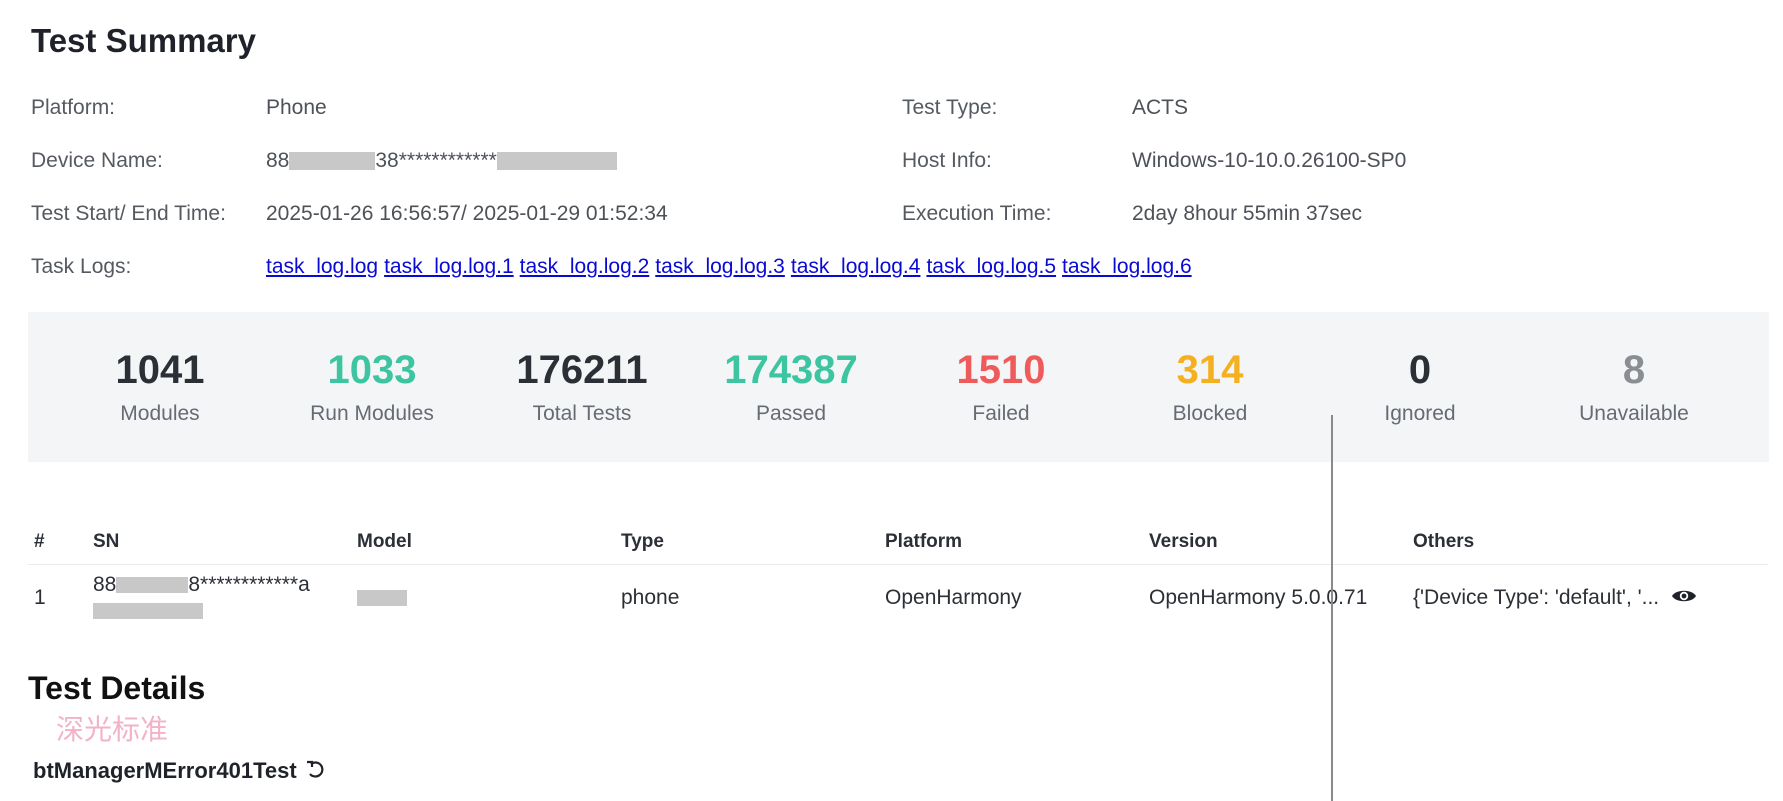 Image resolution: width=1783 pixels, height=801 pixels. Describe the element at coordinates (219, 598) in the screenshot. I see `cell-sn: 88 8************a` at that location.